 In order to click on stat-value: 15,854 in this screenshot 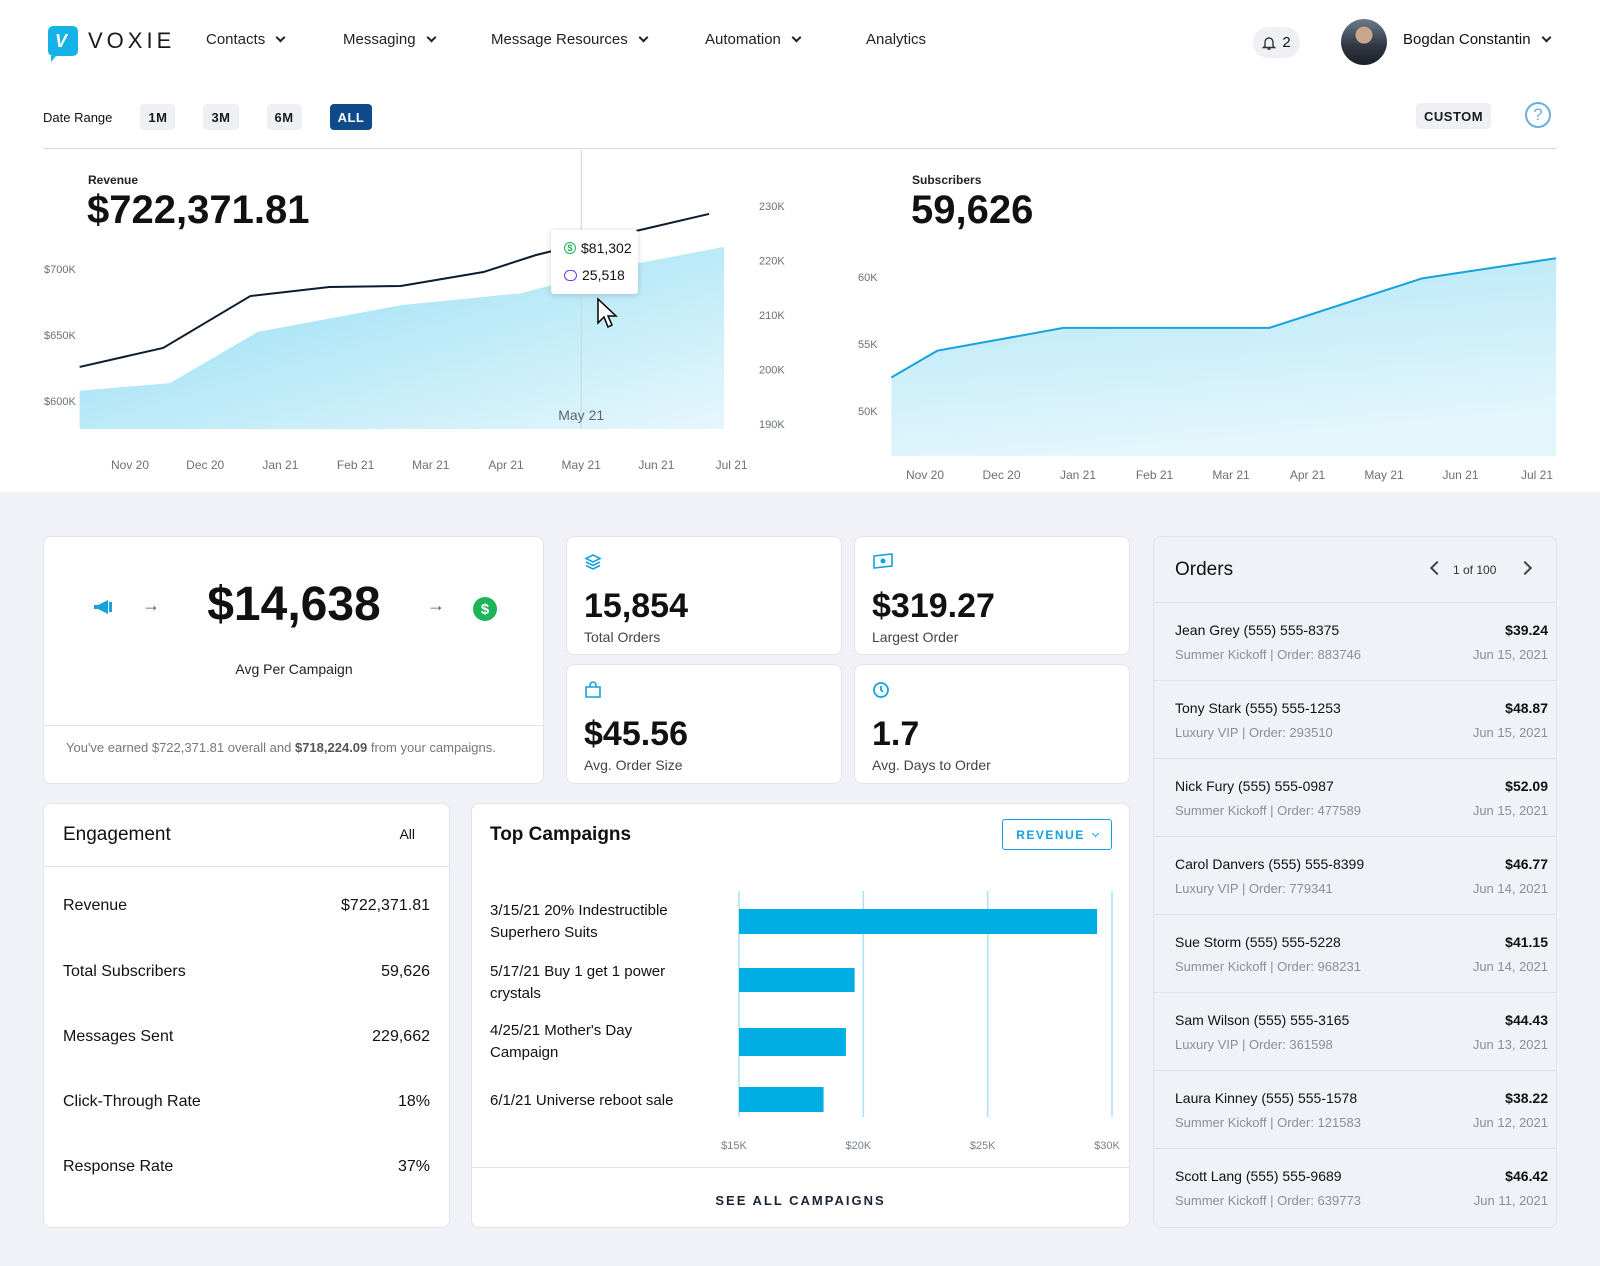, I will do `click(636, 606)`.